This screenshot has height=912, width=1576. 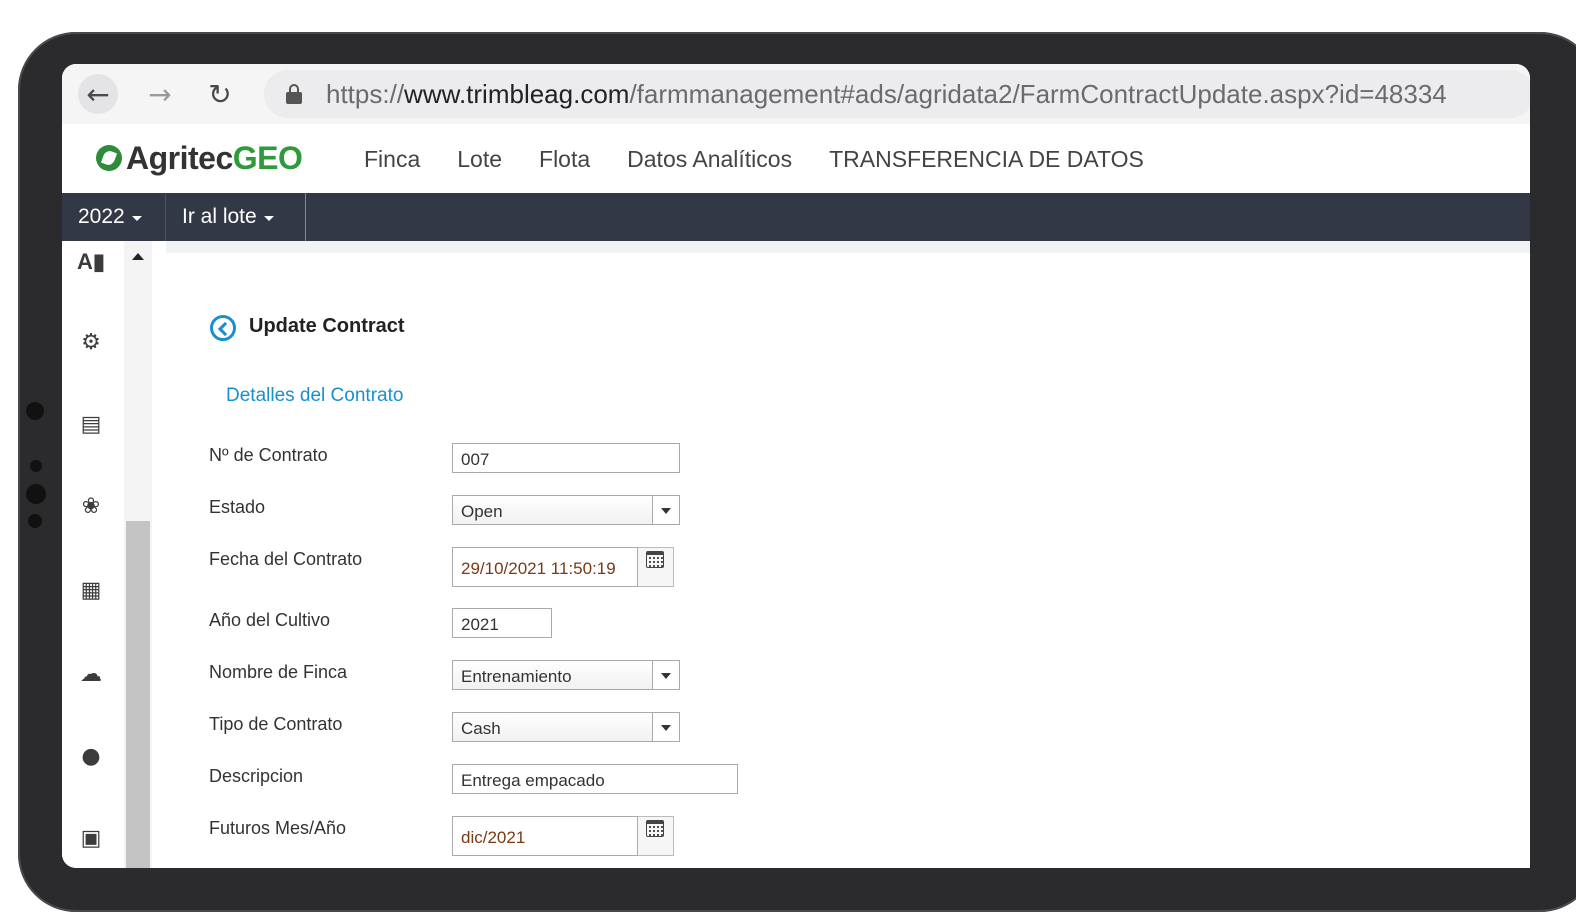 I want to click on tractor-icon: ⚙, so click(x=91, y=342).